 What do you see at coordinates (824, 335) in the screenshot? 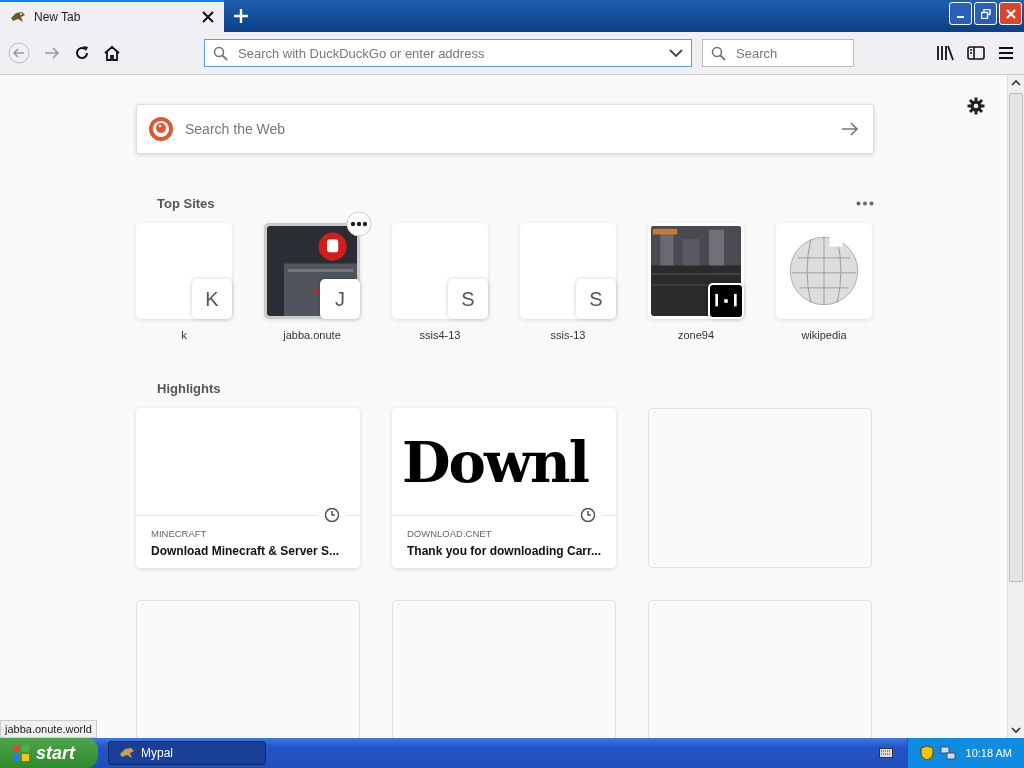
I see `site-label: wikipedia` at bounding box center [824, 335].